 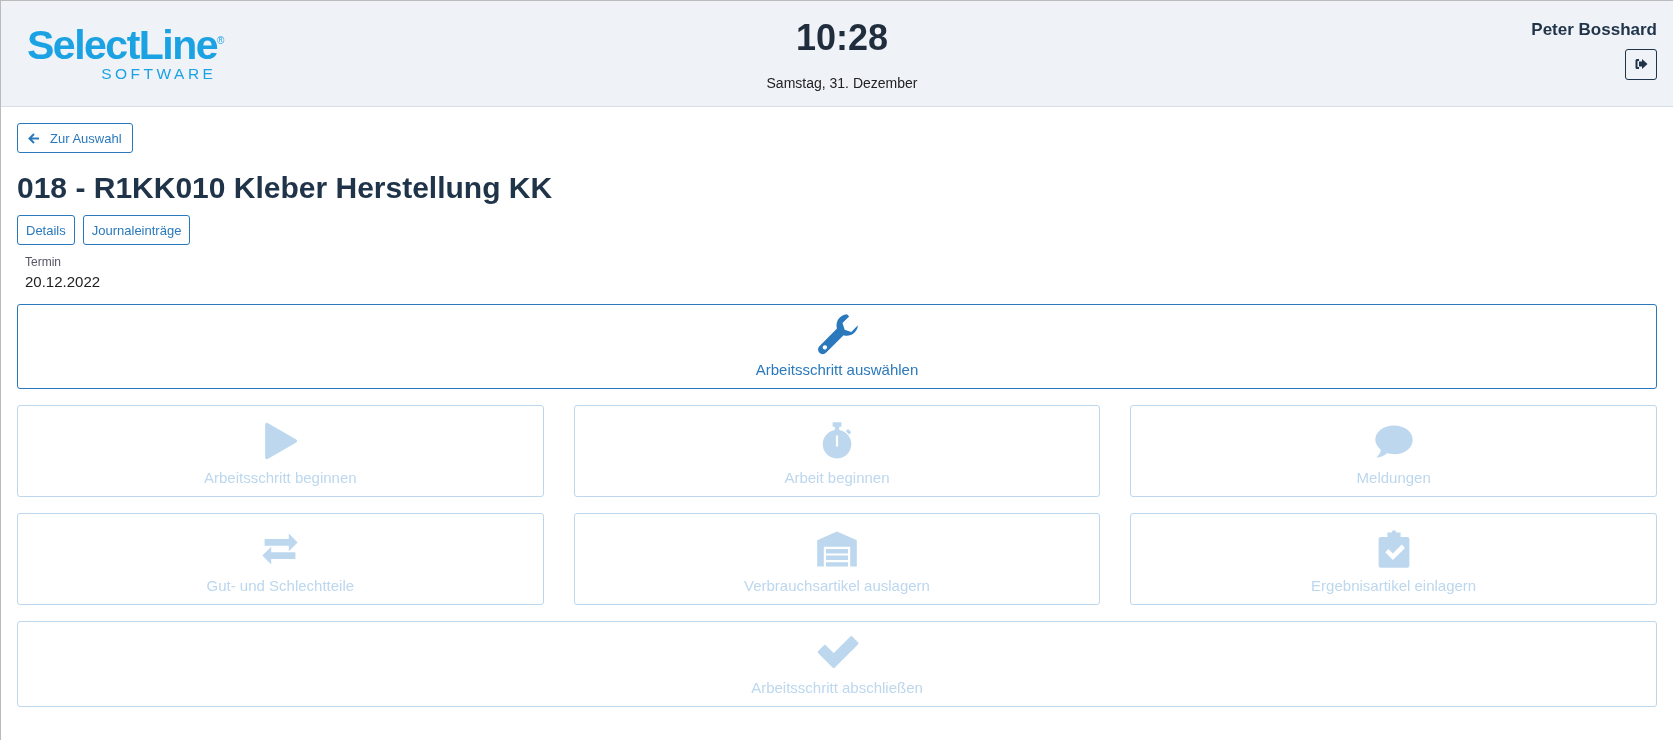 What do you see at coordinates (285, 188) in the screenshot?
I see `page-title: 018 - R1KK010 Kleber Herstellung KK` at bounding box center [285, 188].